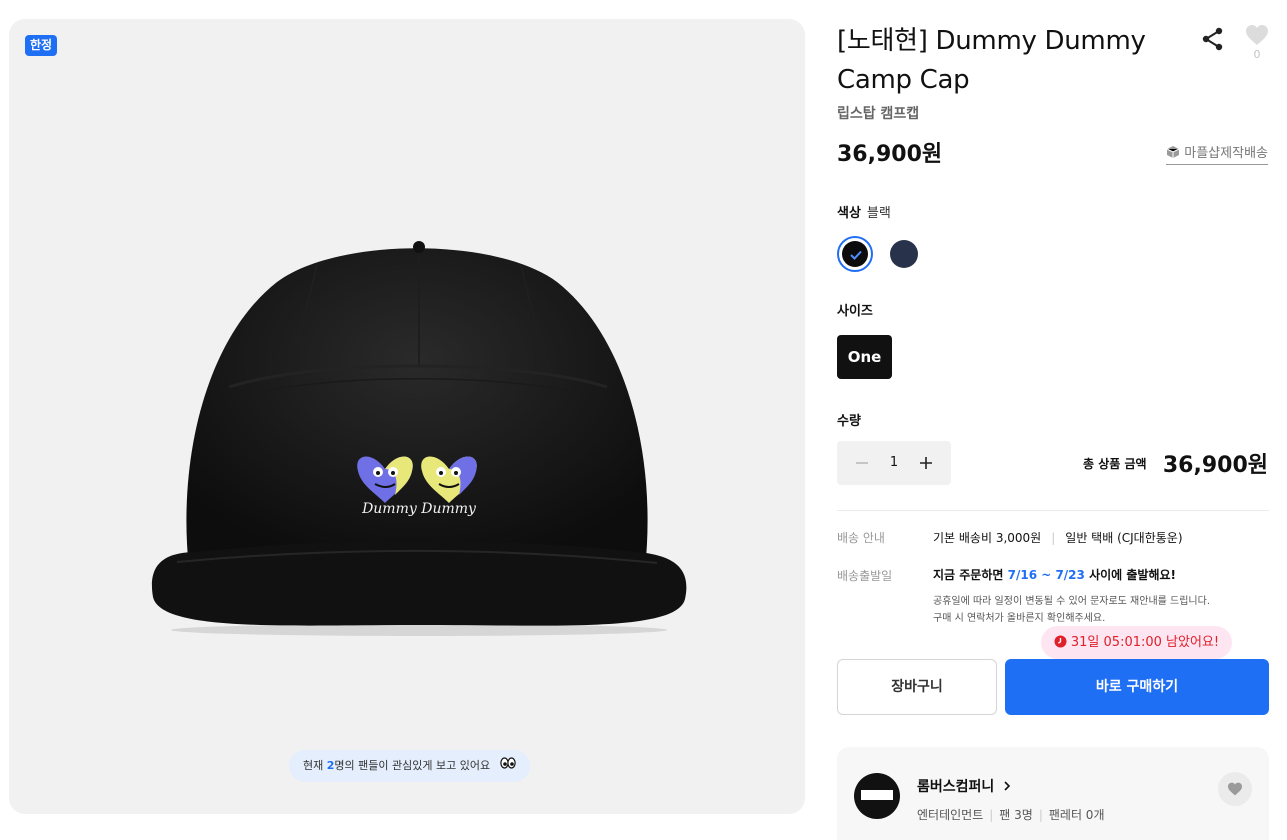  I want to click on color-label: 색상, so click(849, 213).